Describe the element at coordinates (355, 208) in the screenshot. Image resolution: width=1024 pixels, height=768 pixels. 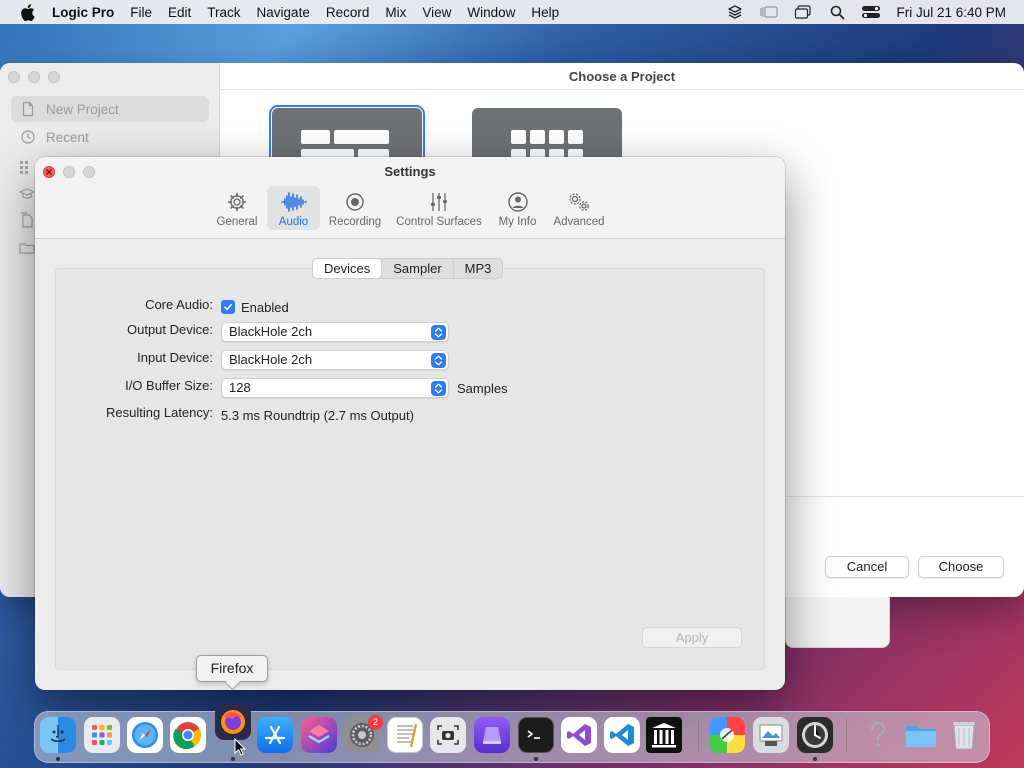
I see `tab-recording: Recording` at that location.